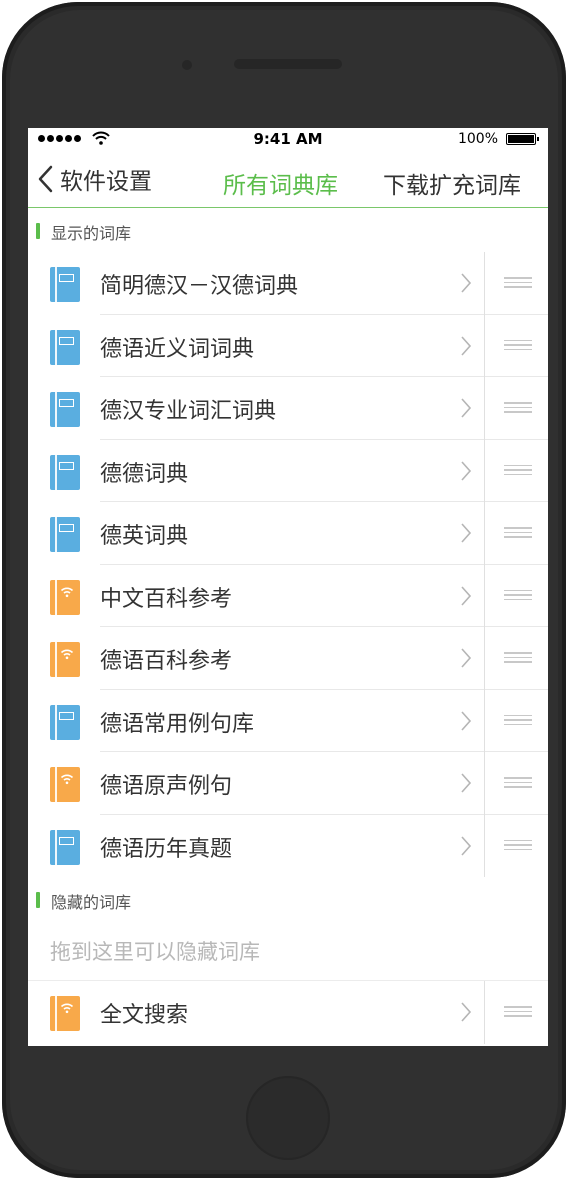 This screenshot has height=1180, width=568. I want to click on dictionary-name: 德语原声例句, so click(166, 786).